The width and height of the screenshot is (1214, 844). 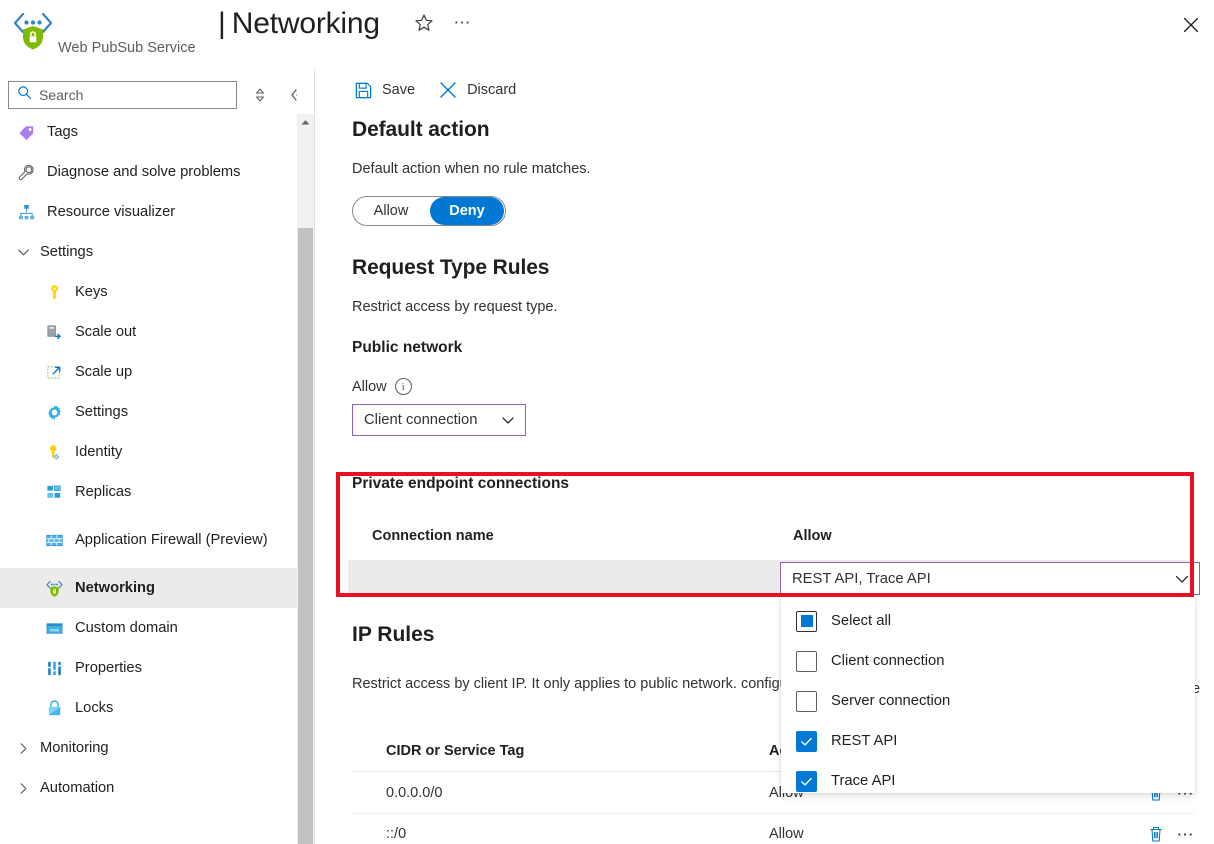 What do you see at coordinates (94, 708) in the screenshot?
I see `nav-label: Locks` at bounding box center [94, 708].